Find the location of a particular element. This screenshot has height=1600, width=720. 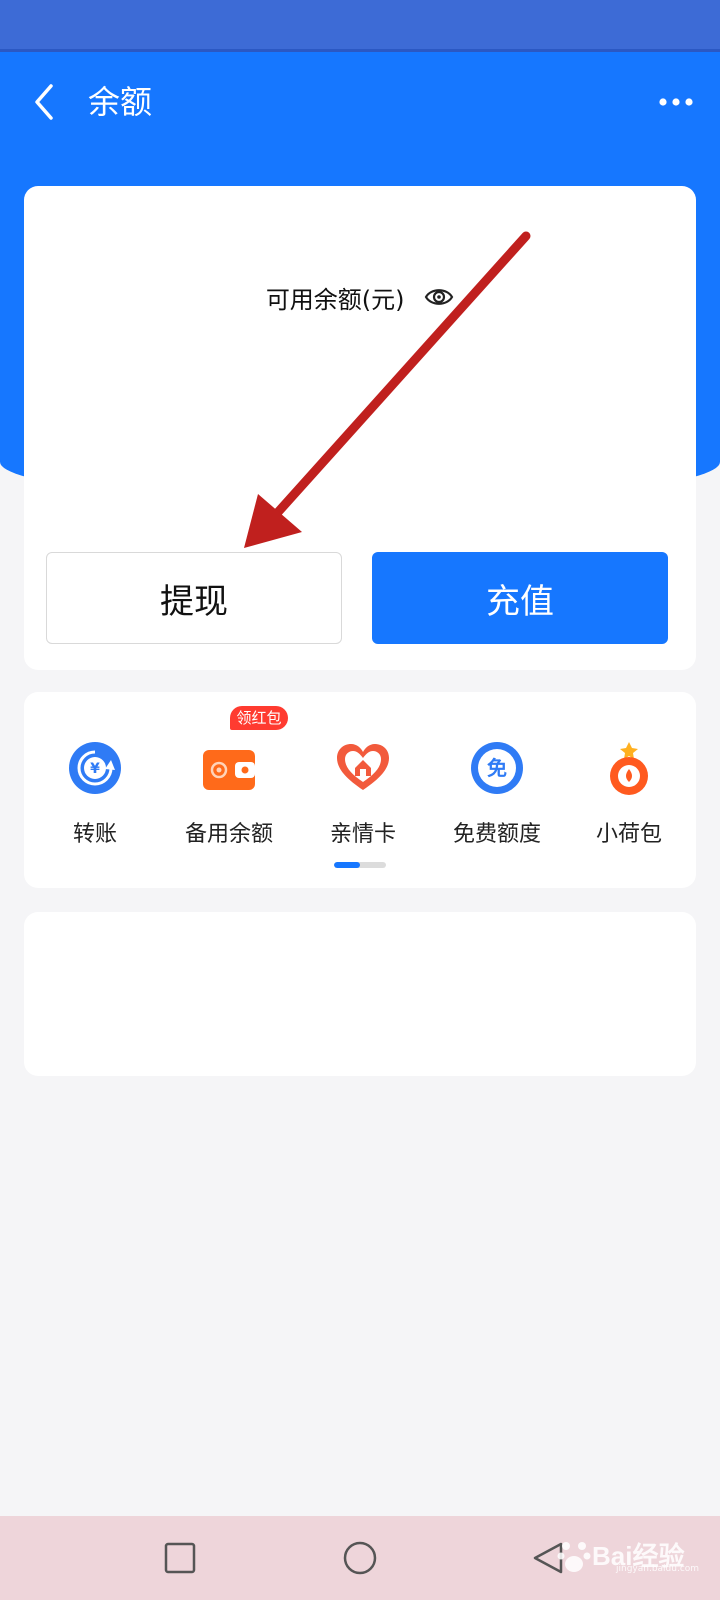

watermark-url: jingyan.baidu.com is located at coordinates (658, 1569).